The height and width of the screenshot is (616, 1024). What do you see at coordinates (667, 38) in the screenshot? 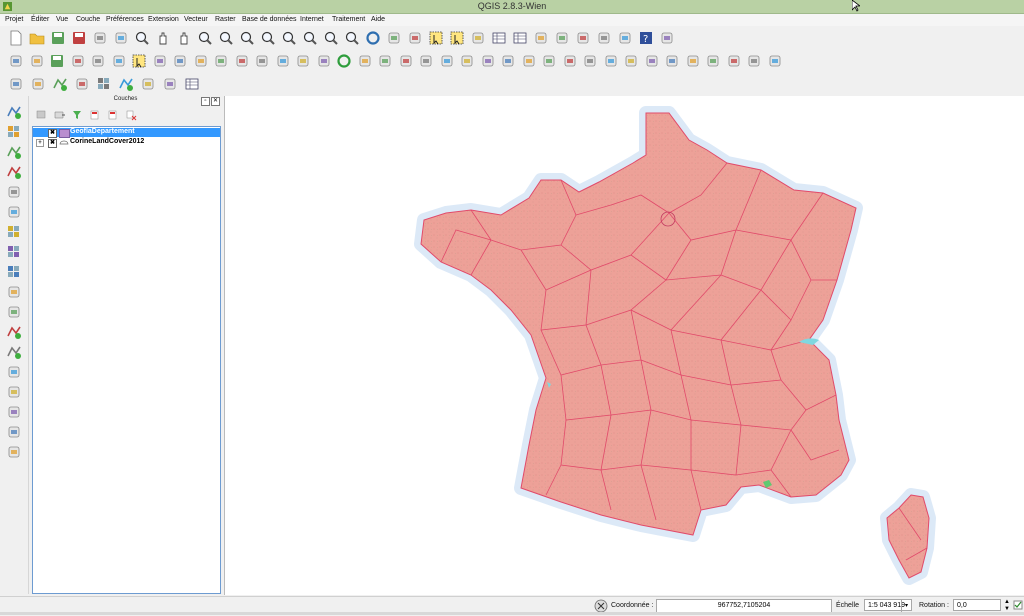
I see `whats-this-icon` at bounding box center [667, 38].